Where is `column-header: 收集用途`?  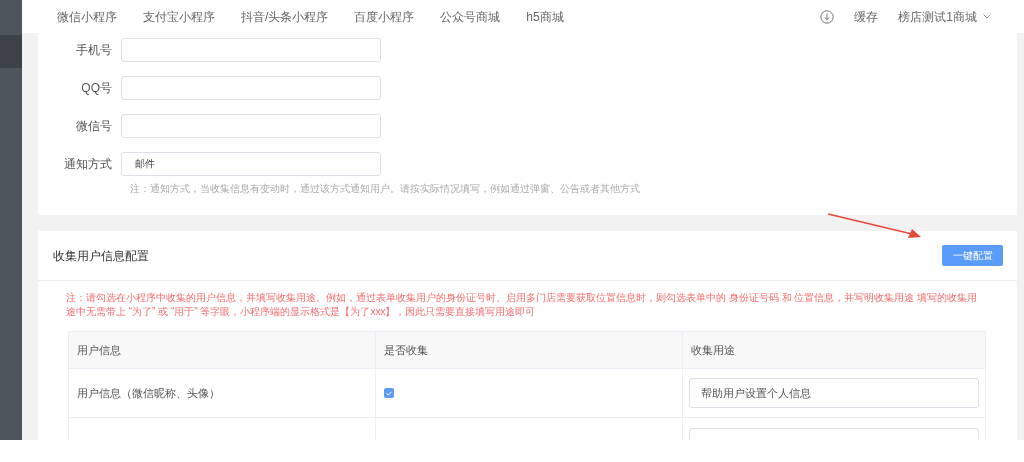
column-header: 收集用途 is located at coordinates (713, 350).